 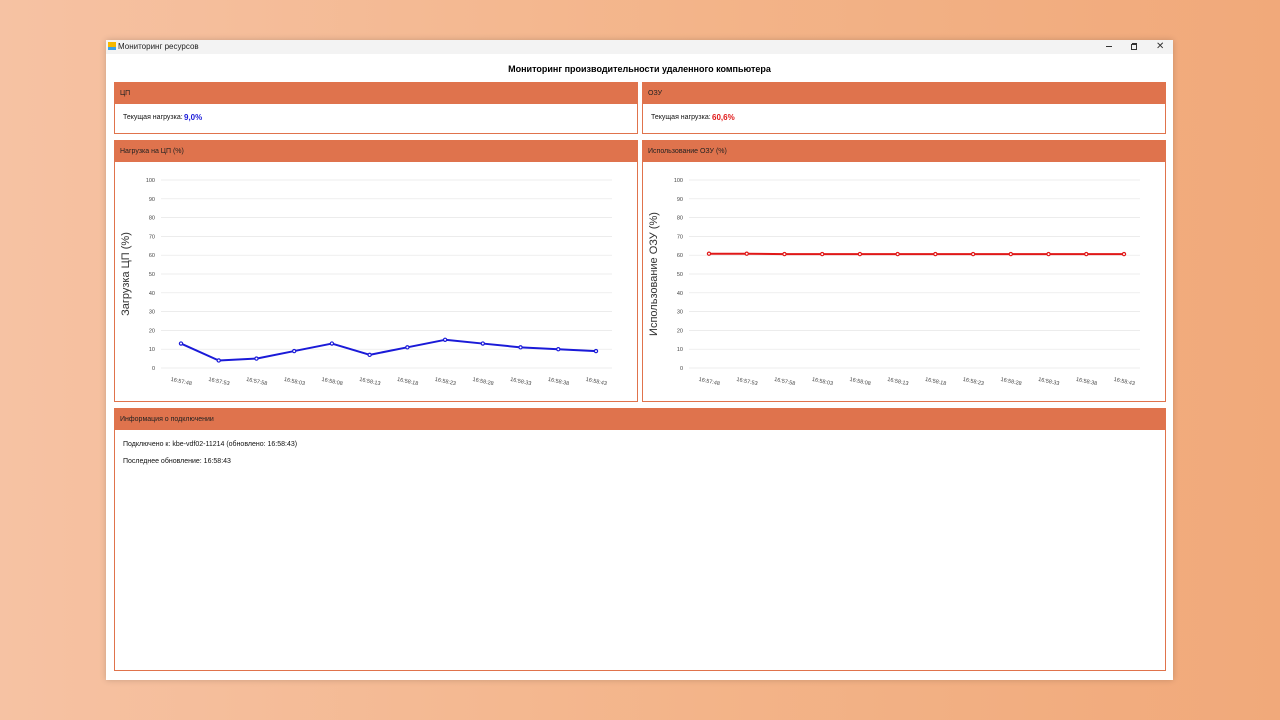 What do you see at coordinates (388, 350) in the screenshot?
I see `series-line` at bounding box center [388, 350].